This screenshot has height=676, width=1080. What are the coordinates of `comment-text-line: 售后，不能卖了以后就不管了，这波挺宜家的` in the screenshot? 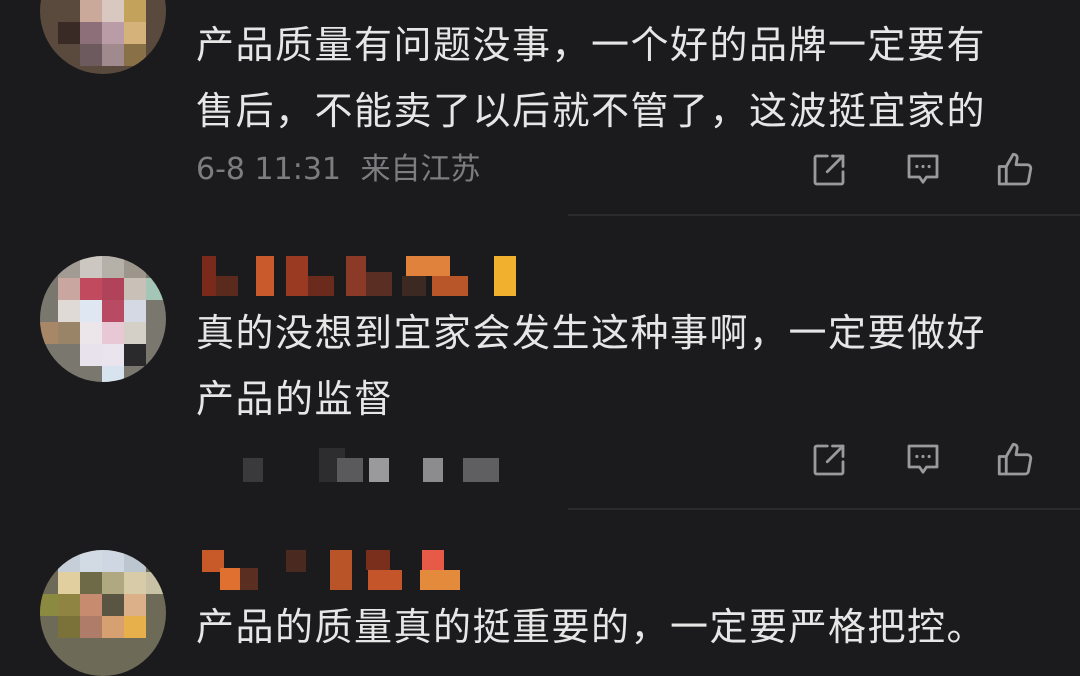 It's located at (591, 111).